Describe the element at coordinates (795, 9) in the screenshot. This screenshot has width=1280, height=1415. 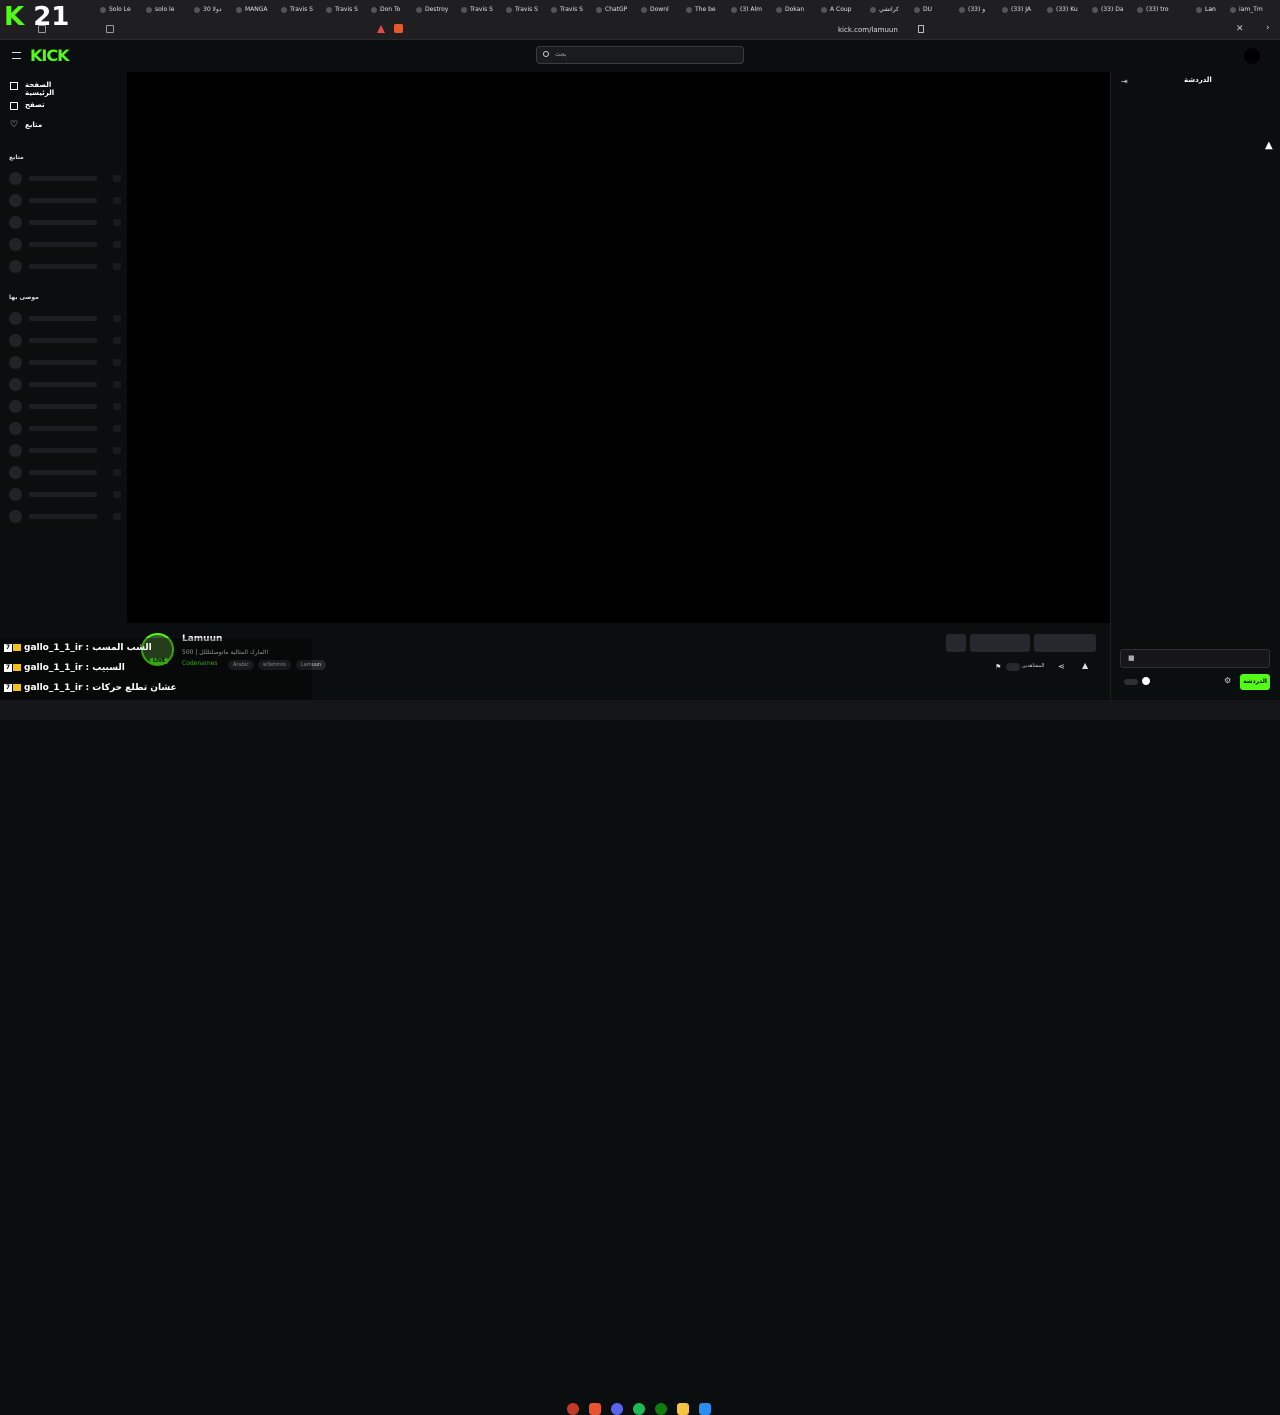
I see `tab-label: Dokan` at that location.